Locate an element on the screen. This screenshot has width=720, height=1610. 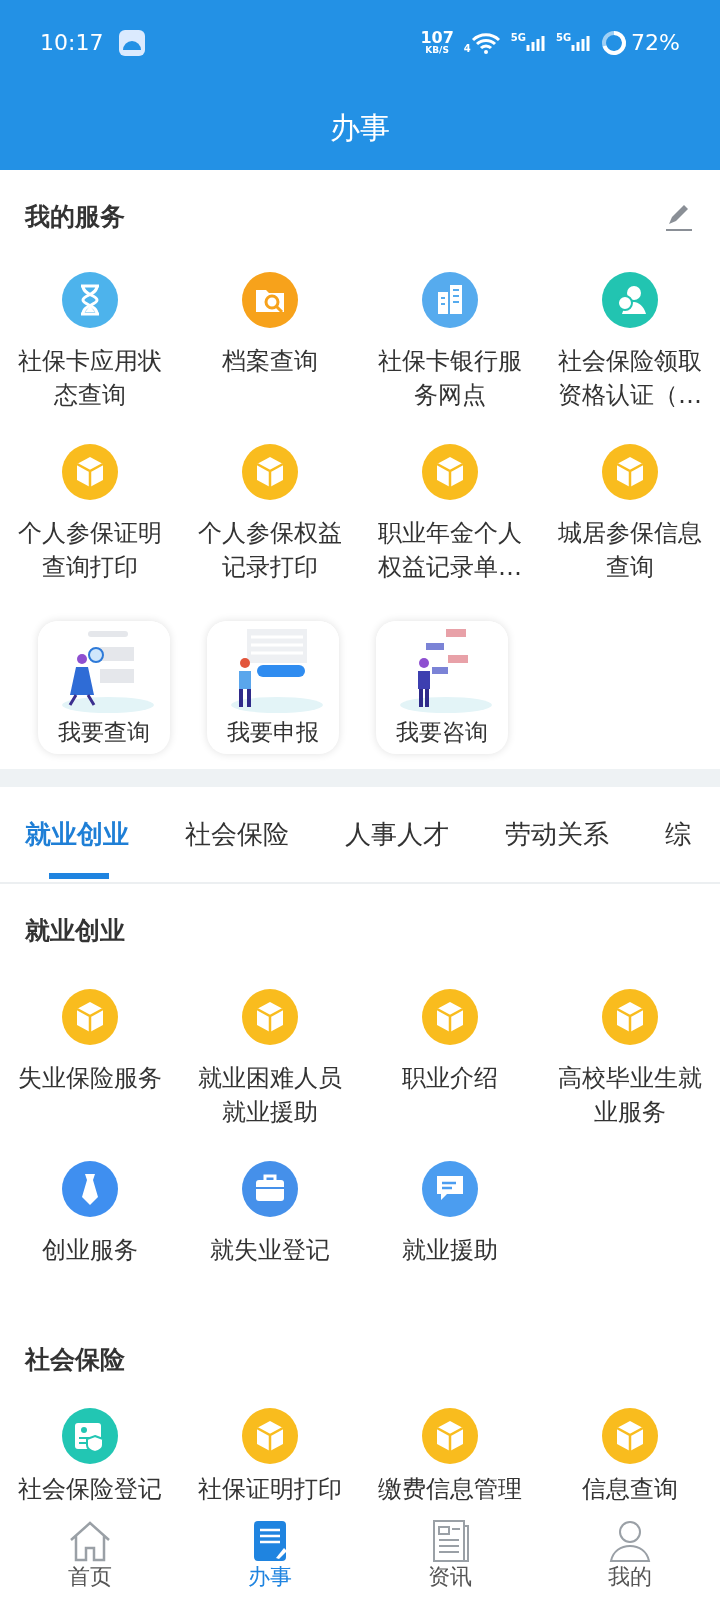
quick-service-card: 我要申报 is located at coordinates (273, 687).